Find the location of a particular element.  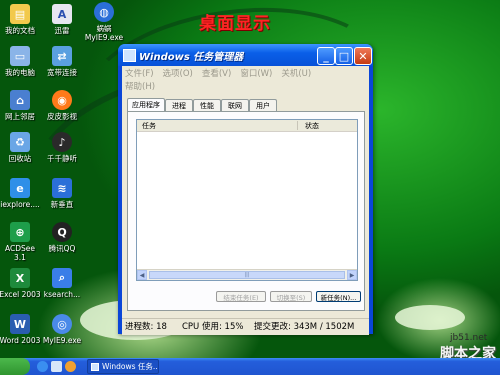

chevron-left-icon: ◀ is located at coordinates (142, 275).